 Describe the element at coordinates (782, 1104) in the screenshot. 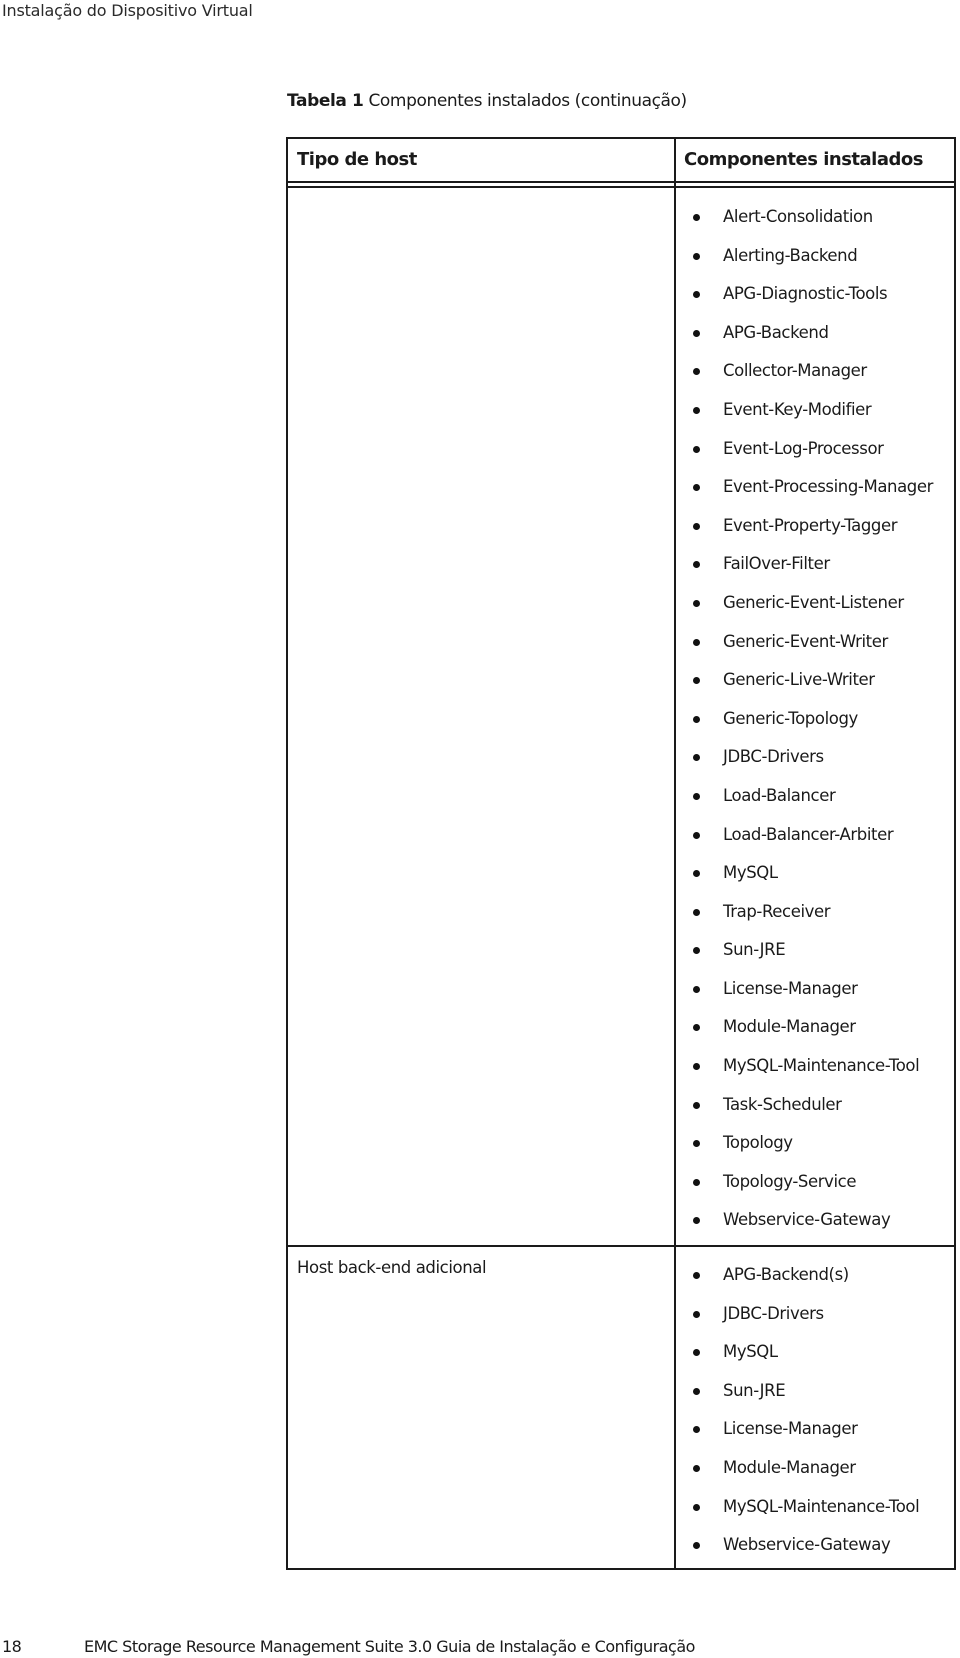

I see `component-name: Task-Scheduler` at that location.